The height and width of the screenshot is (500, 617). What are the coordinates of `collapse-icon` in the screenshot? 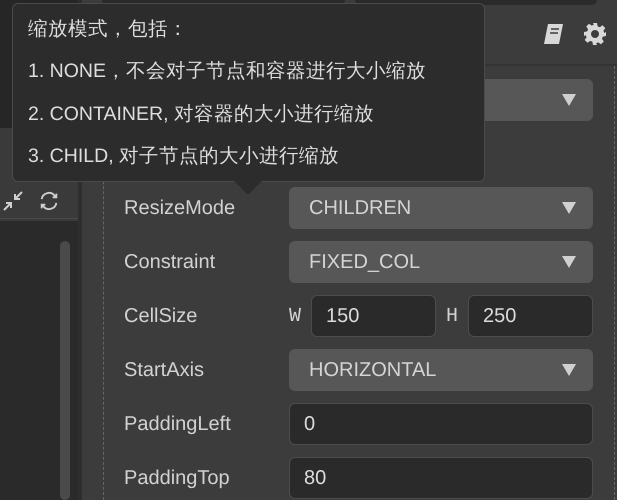 It's located at (13, 201).